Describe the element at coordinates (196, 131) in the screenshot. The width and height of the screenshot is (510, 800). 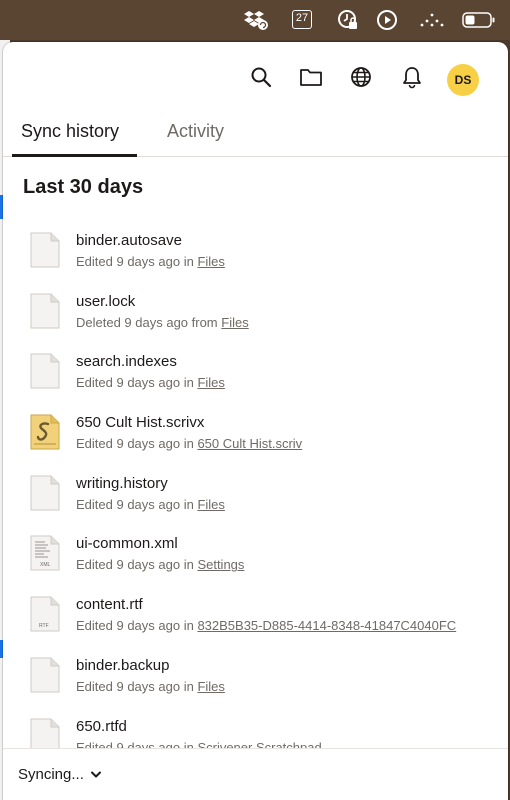
I see `tab-label: Activity` at that location.